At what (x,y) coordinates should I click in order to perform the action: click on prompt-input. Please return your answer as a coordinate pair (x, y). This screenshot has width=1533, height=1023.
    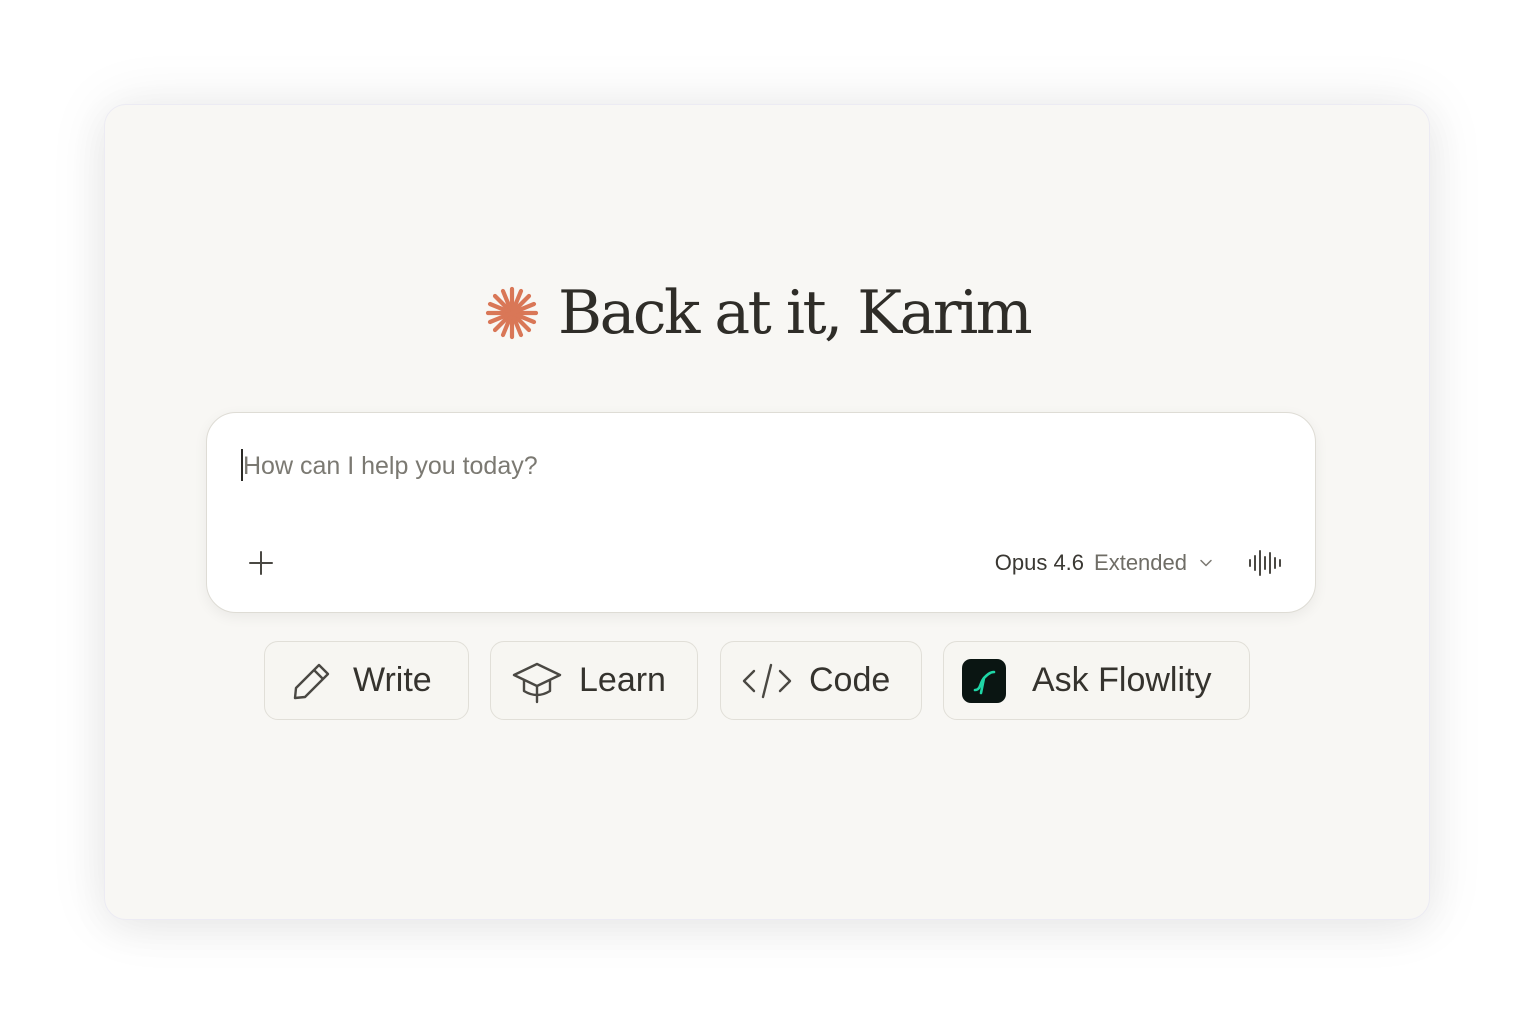
    Looking at the image, I should click on (693, 466).